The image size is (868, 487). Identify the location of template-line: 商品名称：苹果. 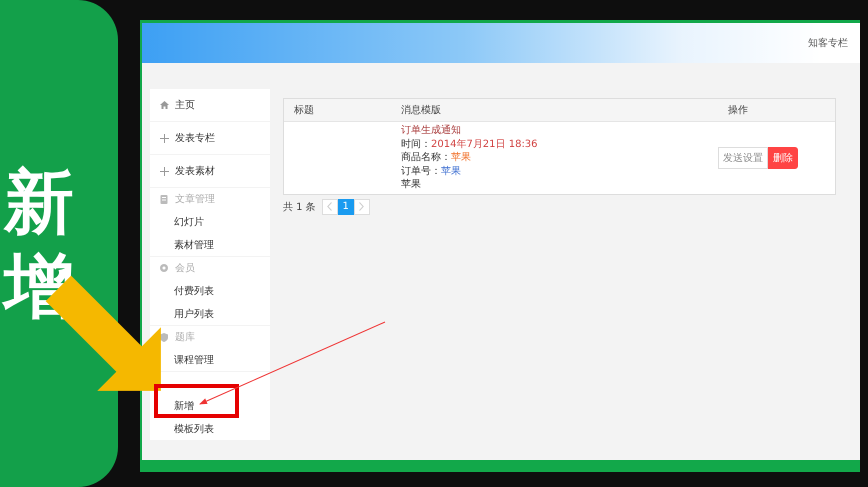
(436, 157).